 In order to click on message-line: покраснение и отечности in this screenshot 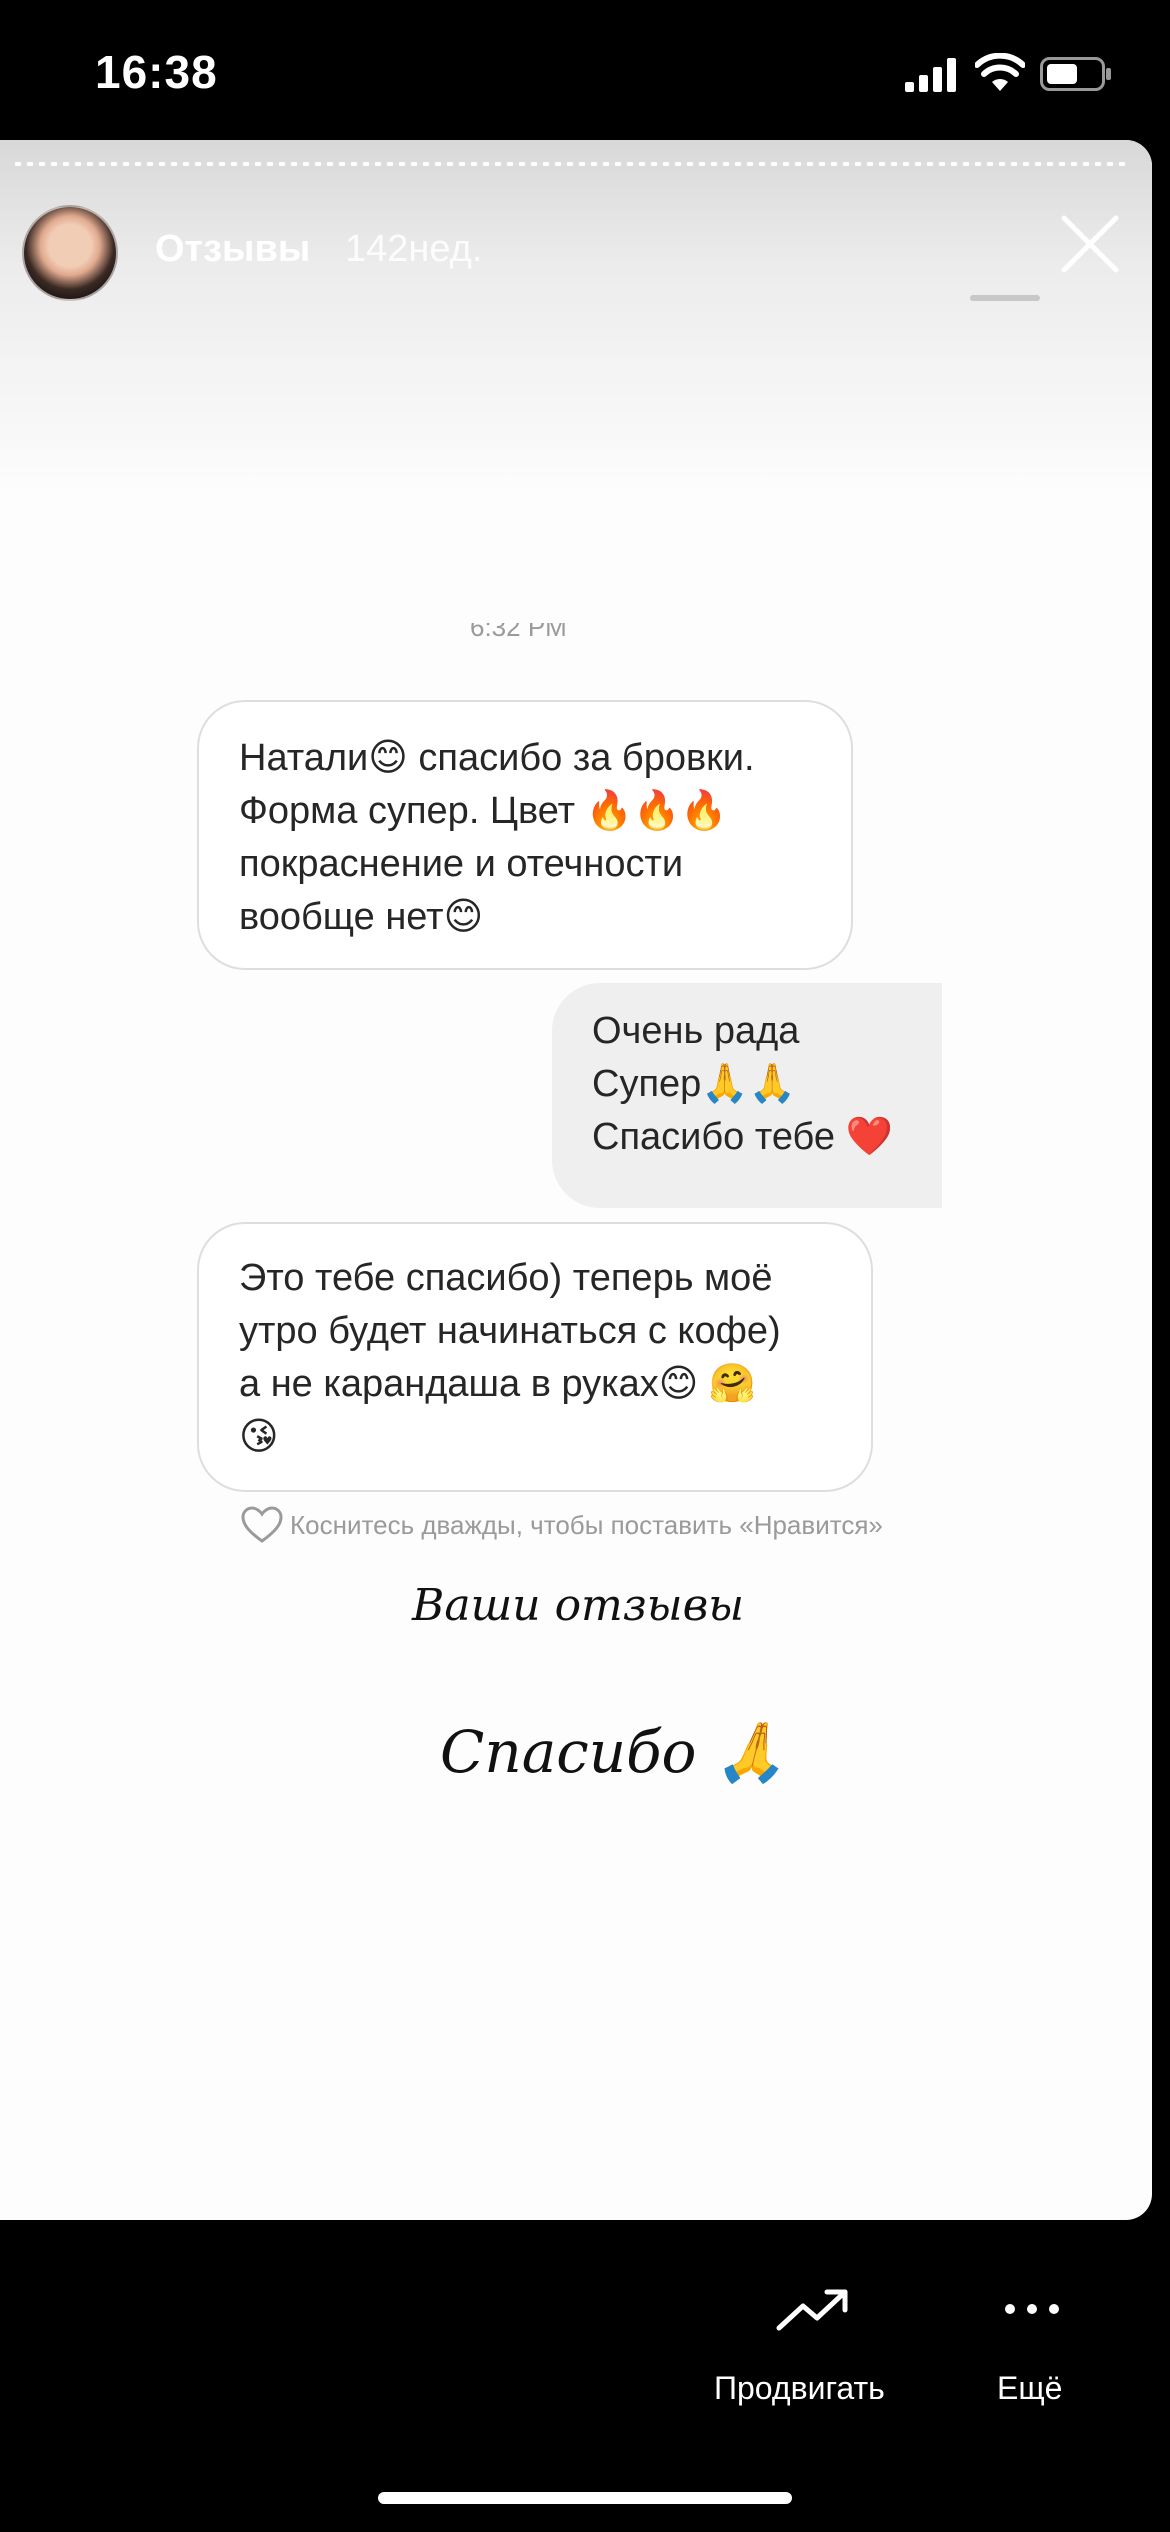, I will do `click(461, 864)`.